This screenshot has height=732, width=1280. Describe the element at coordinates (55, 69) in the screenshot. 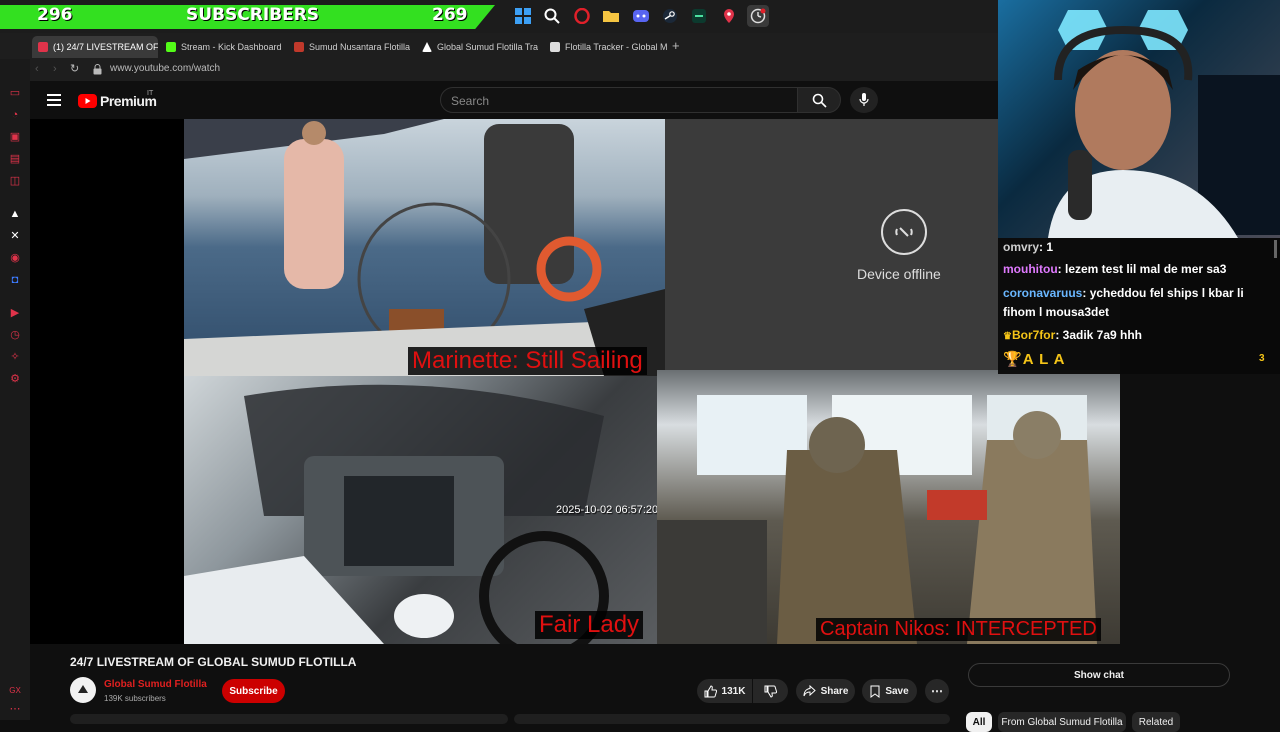

I see `forward-icon: ›` at that location.